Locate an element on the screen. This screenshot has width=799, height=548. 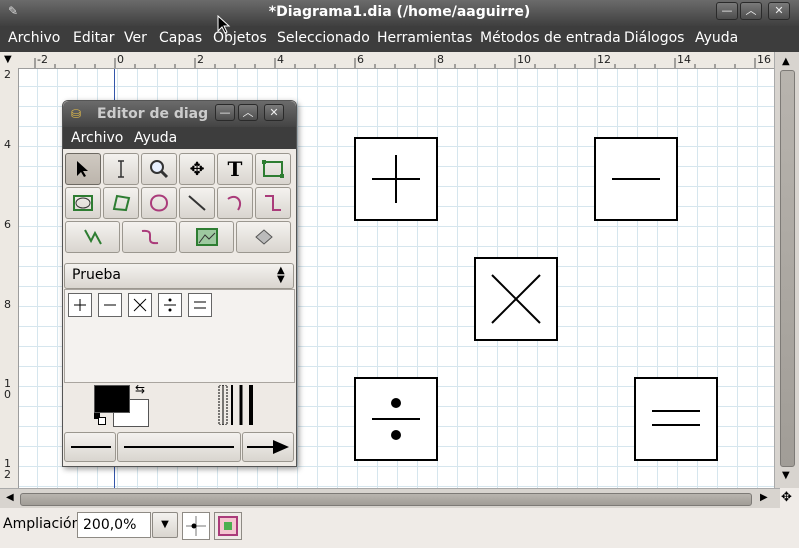
zigzag-tool is located at coordinates (273, 203).